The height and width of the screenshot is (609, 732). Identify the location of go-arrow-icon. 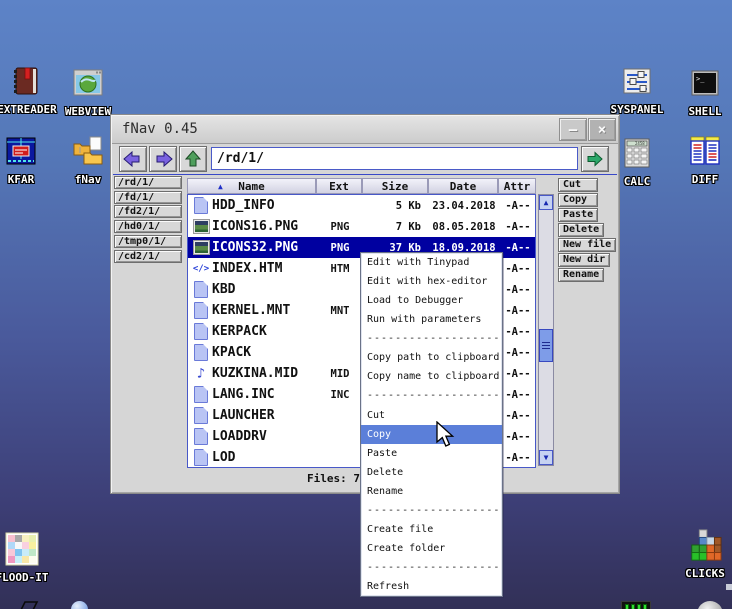
(595, 159).